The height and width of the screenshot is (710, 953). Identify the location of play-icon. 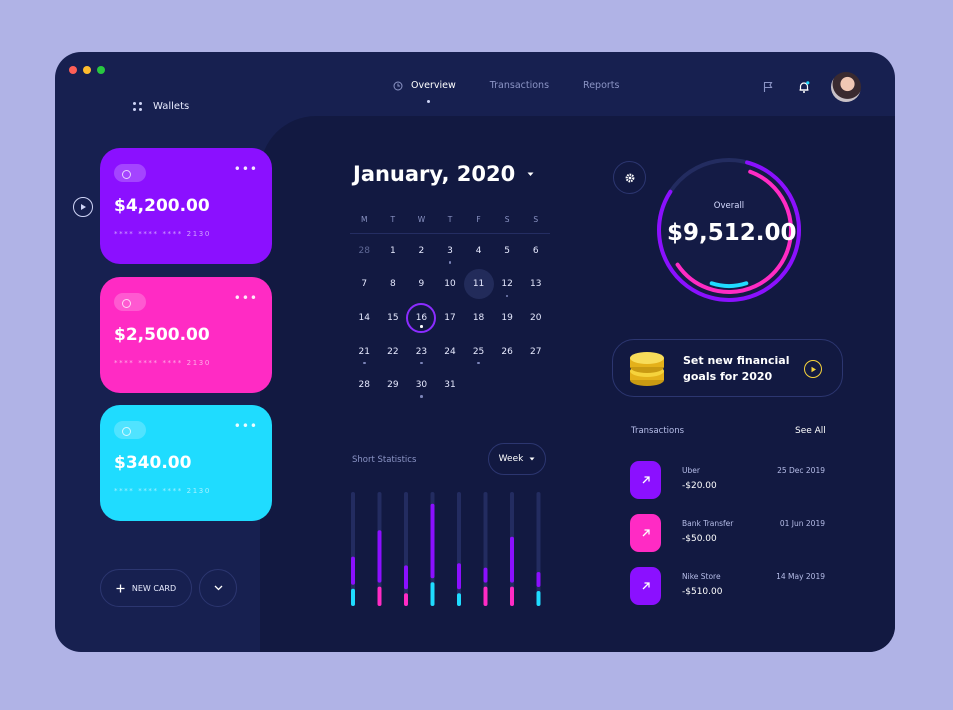
(83, 207).